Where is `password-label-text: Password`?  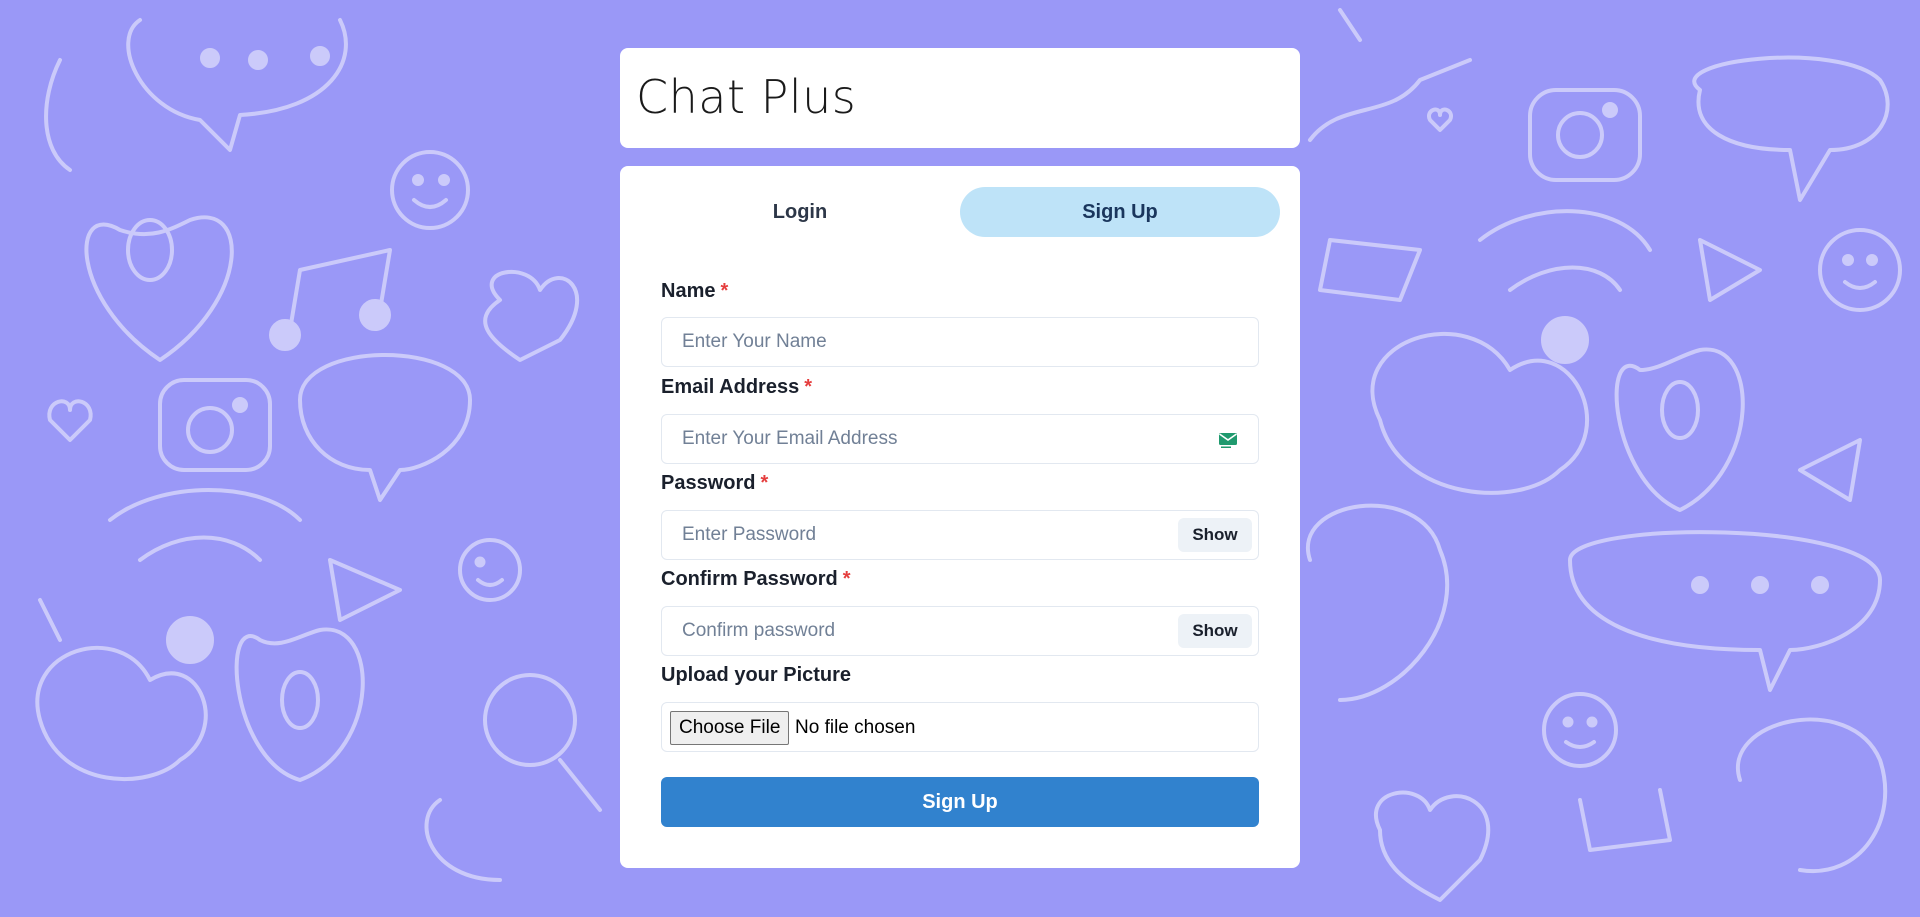
password-label-text: Password is located at coordinates (708, 483).